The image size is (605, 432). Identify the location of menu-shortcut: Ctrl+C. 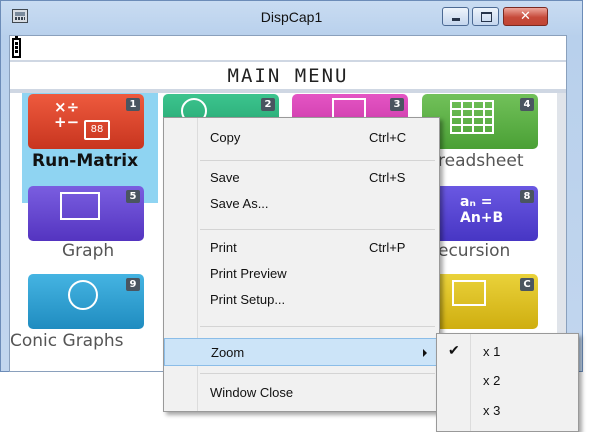
(388, 137).